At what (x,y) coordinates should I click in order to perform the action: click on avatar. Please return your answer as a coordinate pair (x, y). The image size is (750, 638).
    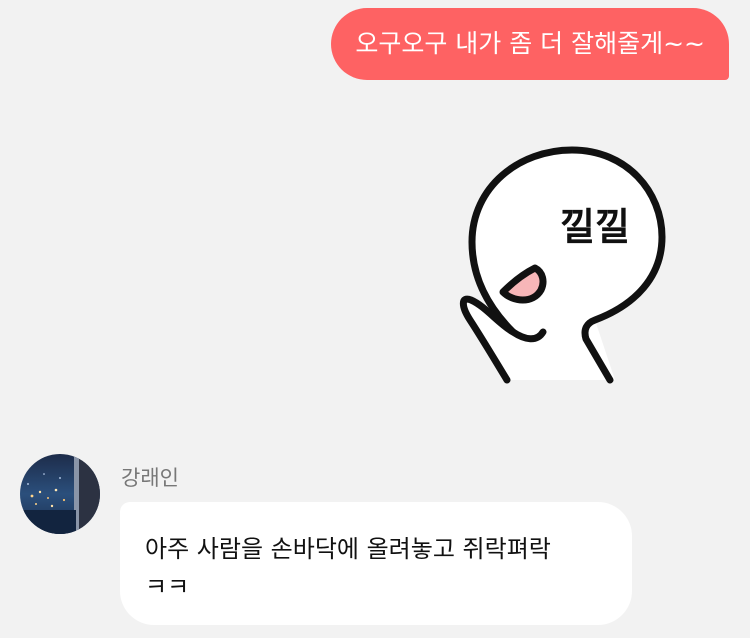
    Looking at the image, I should click on (60, 494).